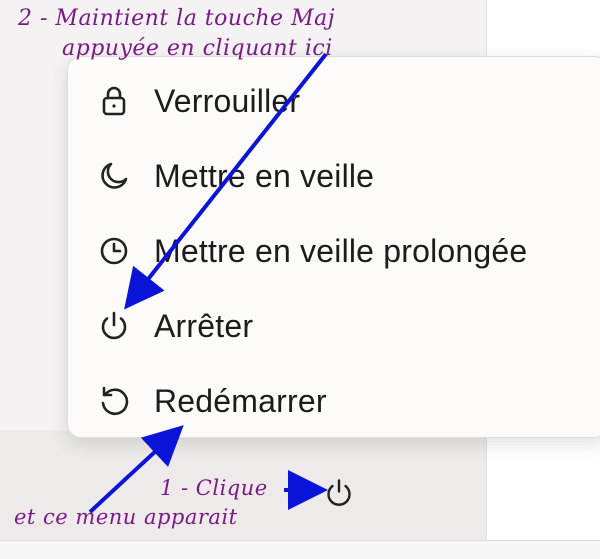 Image resolution: width=600 pixels, height=559 pixels. I want to click on menu-item-lock: Verrouiller, so click(334, 101).